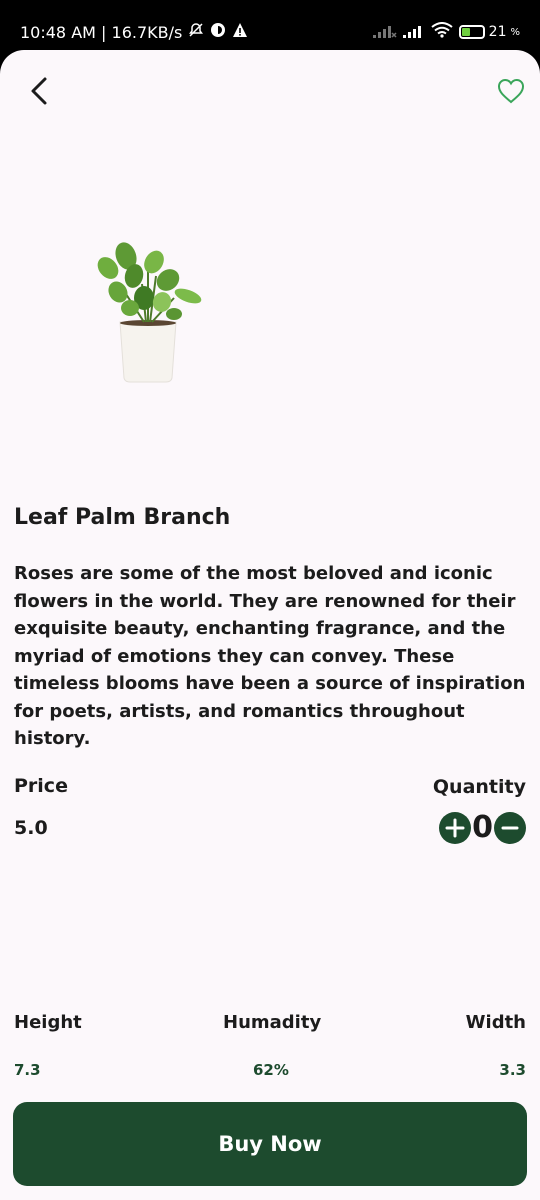 Image resolution: width=540 pixels, height=1200 pixels. I want to click on plus-icon, so click(455, 828).